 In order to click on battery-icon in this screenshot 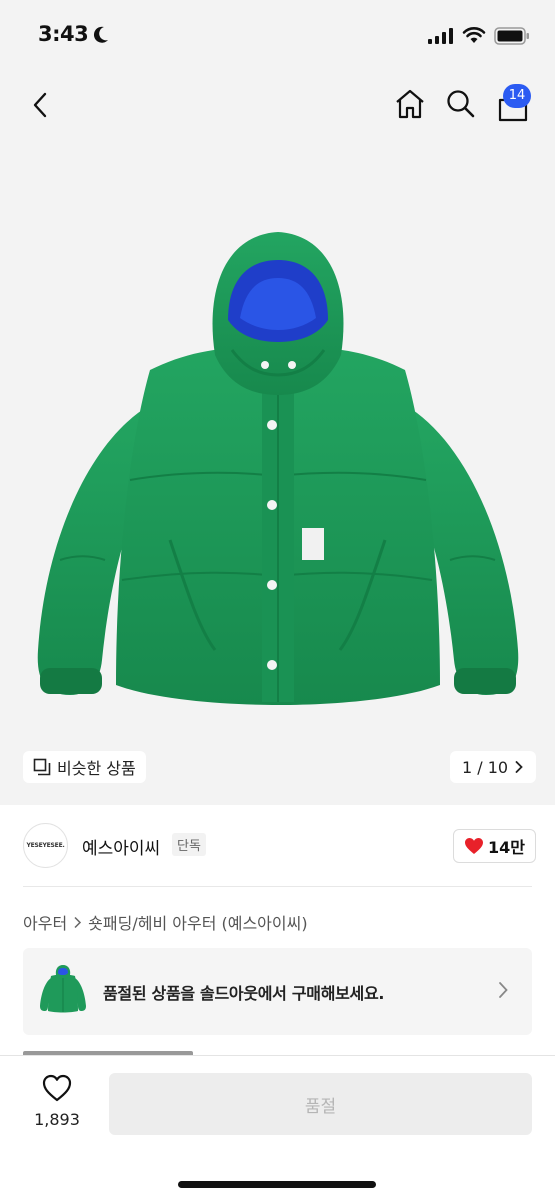, I will do `click(511, 36)`.